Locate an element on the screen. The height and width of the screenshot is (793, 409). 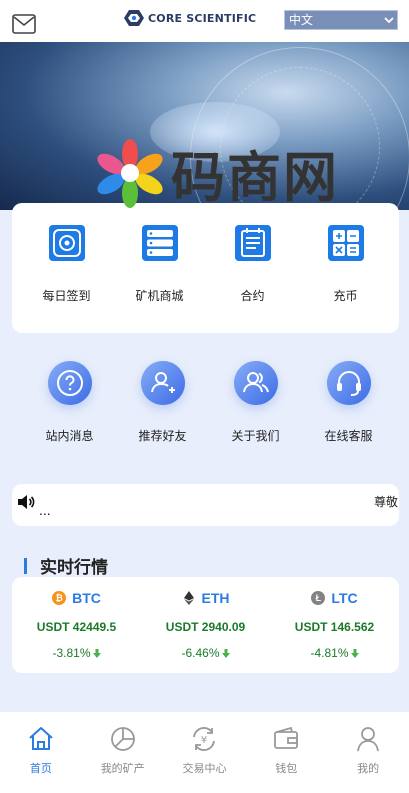
logo-text: CORE SCIENTIFIC is located at coordinates (202, 18).